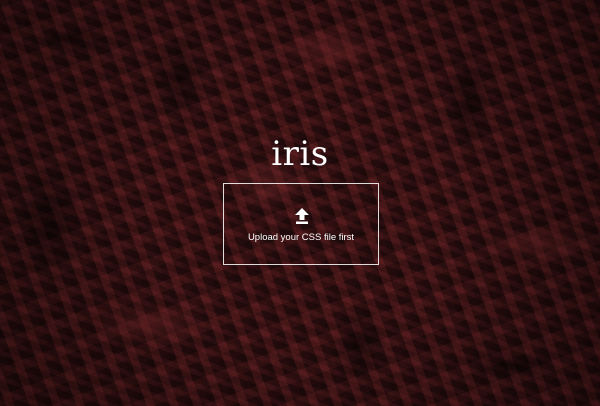  What do you see at coordinates (300, 154) in the screenshot?
I see `app-title: iris` at bounding box center [300, 154].